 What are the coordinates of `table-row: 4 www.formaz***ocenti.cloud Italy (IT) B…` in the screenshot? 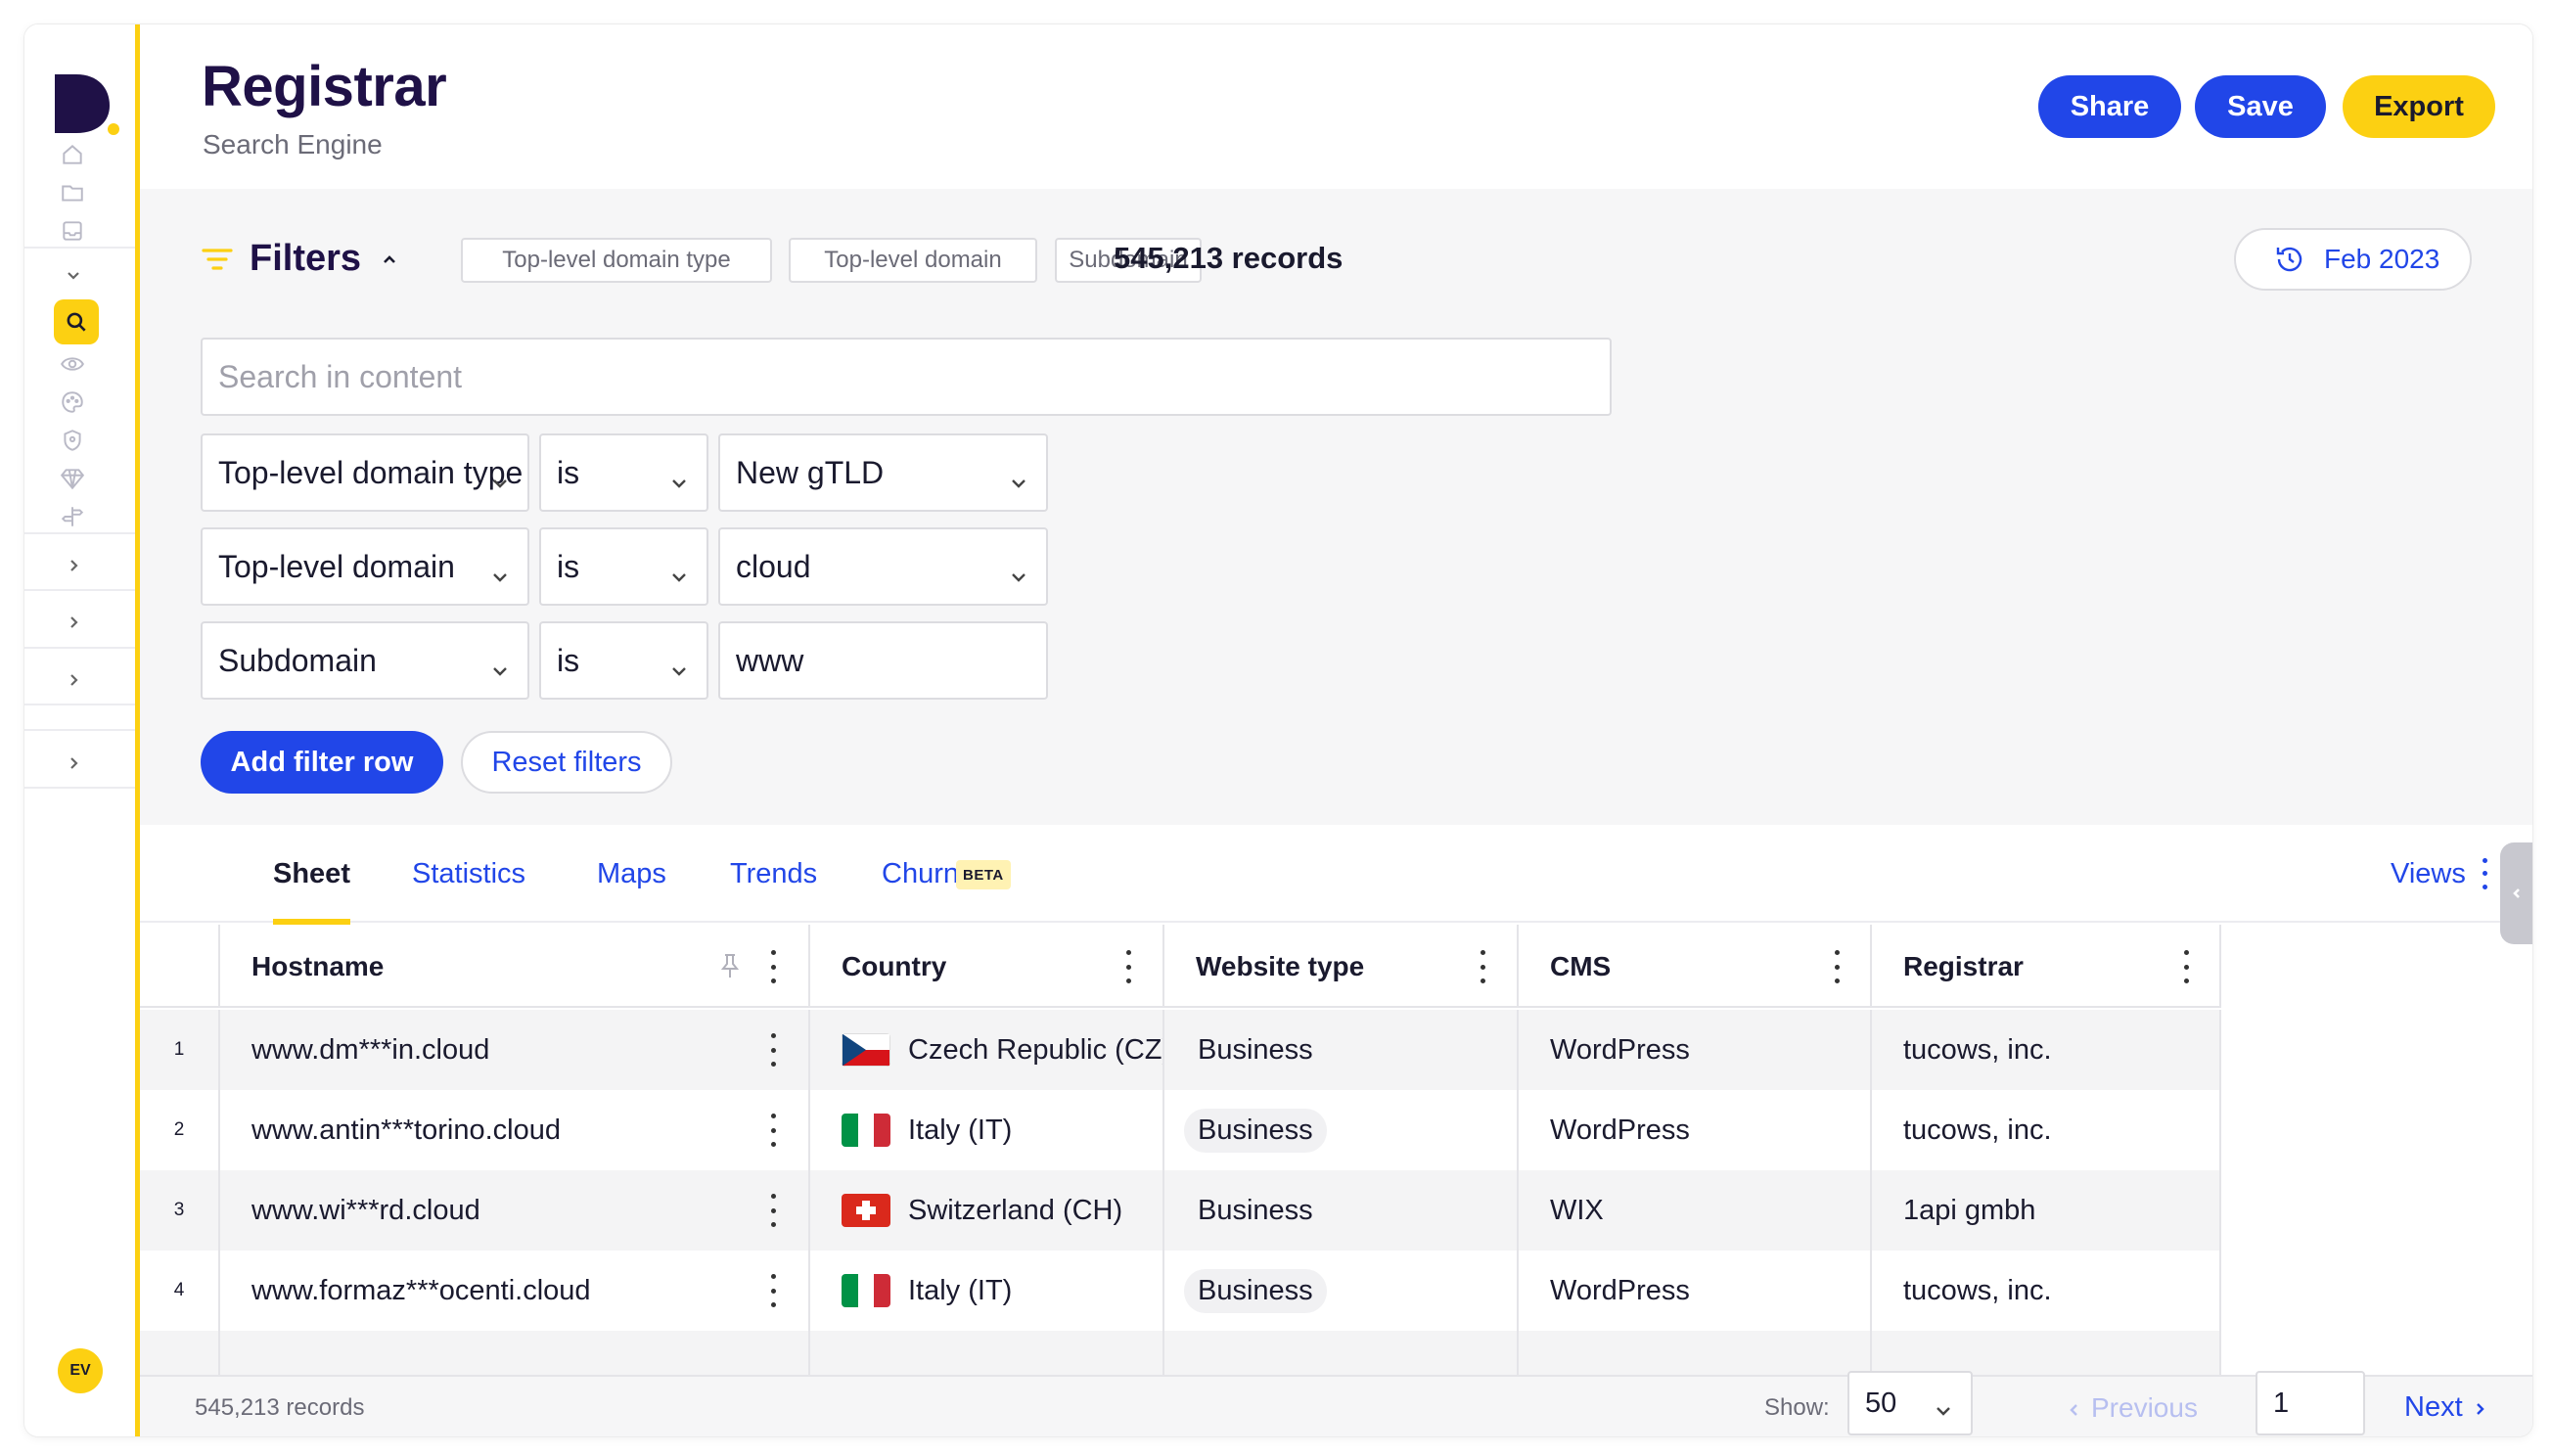 It's located at (1180, 1291).